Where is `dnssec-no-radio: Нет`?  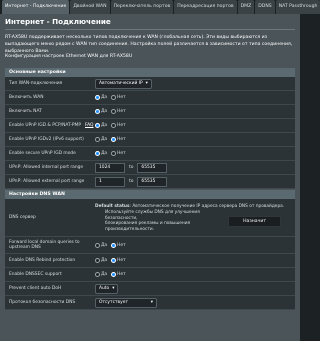 dnssec-no-radio: Нет is located at coordinates (118, 274).